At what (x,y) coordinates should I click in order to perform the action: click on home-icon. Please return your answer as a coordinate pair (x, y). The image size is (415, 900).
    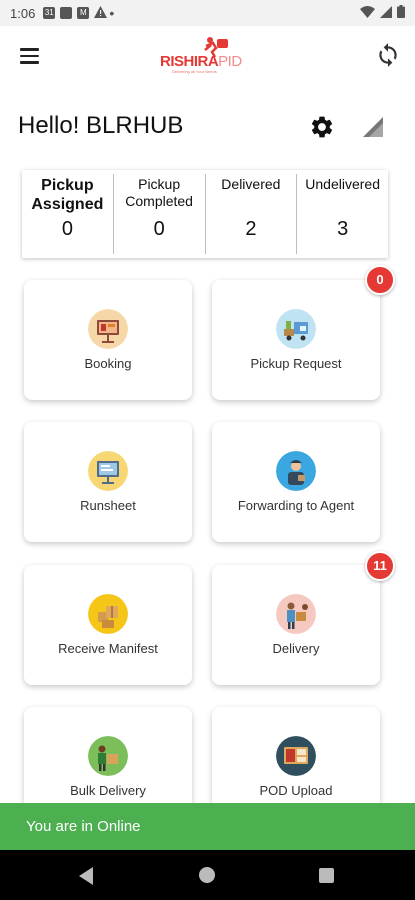
    Looking at the image, I should click on (207, 875).